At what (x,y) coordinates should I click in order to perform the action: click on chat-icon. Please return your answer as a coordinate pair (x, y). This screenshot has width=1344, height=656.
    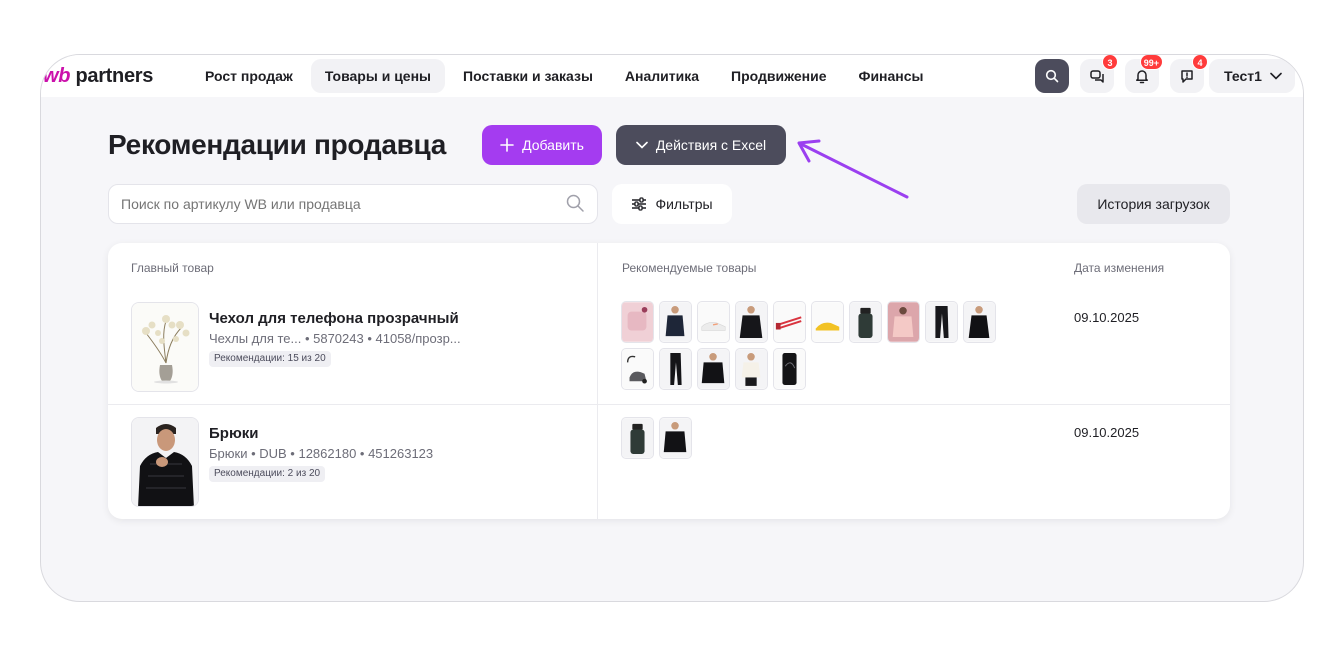
    Looking at the image, I should click on (1097, 76).